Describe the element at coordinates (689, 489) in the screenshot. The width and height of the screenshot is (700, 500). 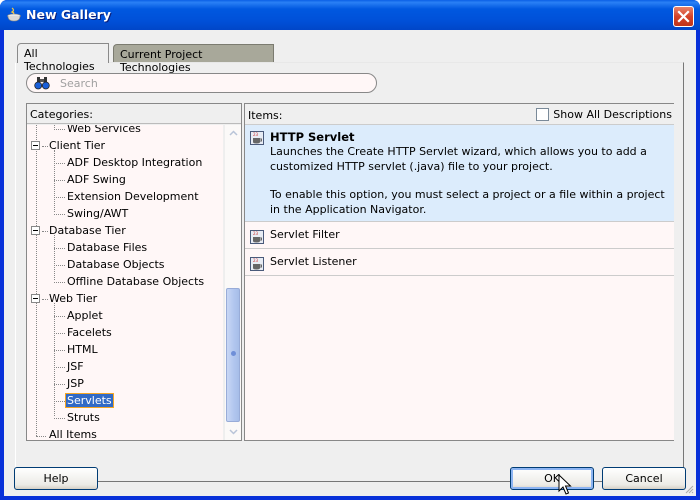
I see `resize-grip-icon` at that location.